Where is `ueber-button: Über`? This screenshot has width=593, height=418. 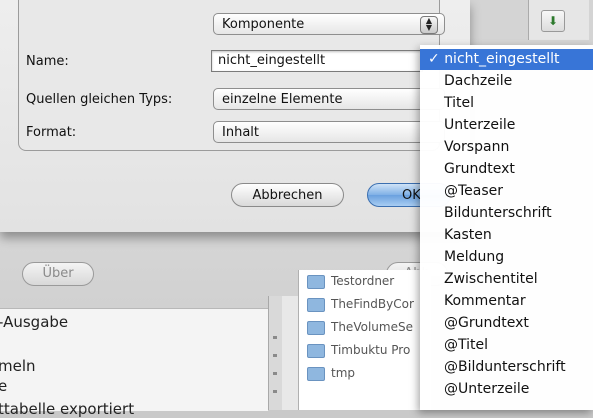
ueber-button: Über is located at coordinates (58, 274).